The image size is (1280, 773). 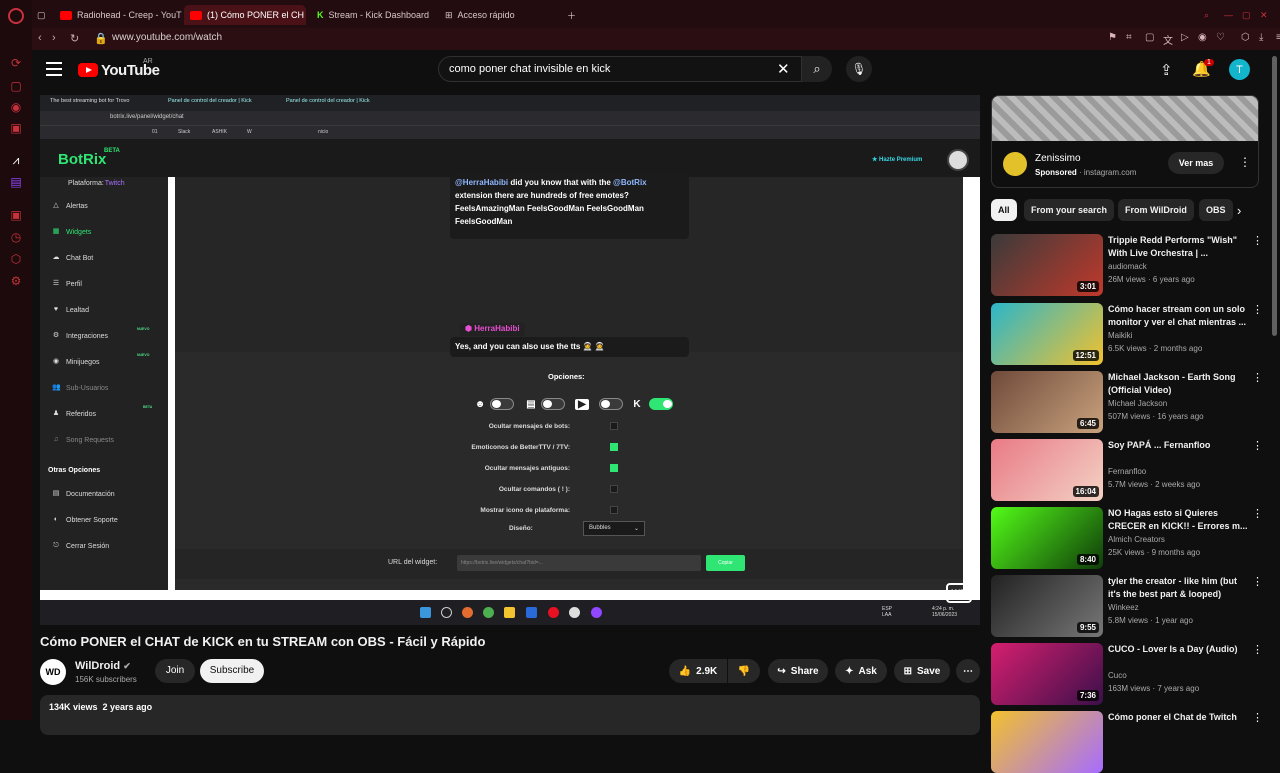 What do you see at coordinates (1228, 15) in the screenshot?
I see `minimize-icon: —` at bounding box center [1228, 15].